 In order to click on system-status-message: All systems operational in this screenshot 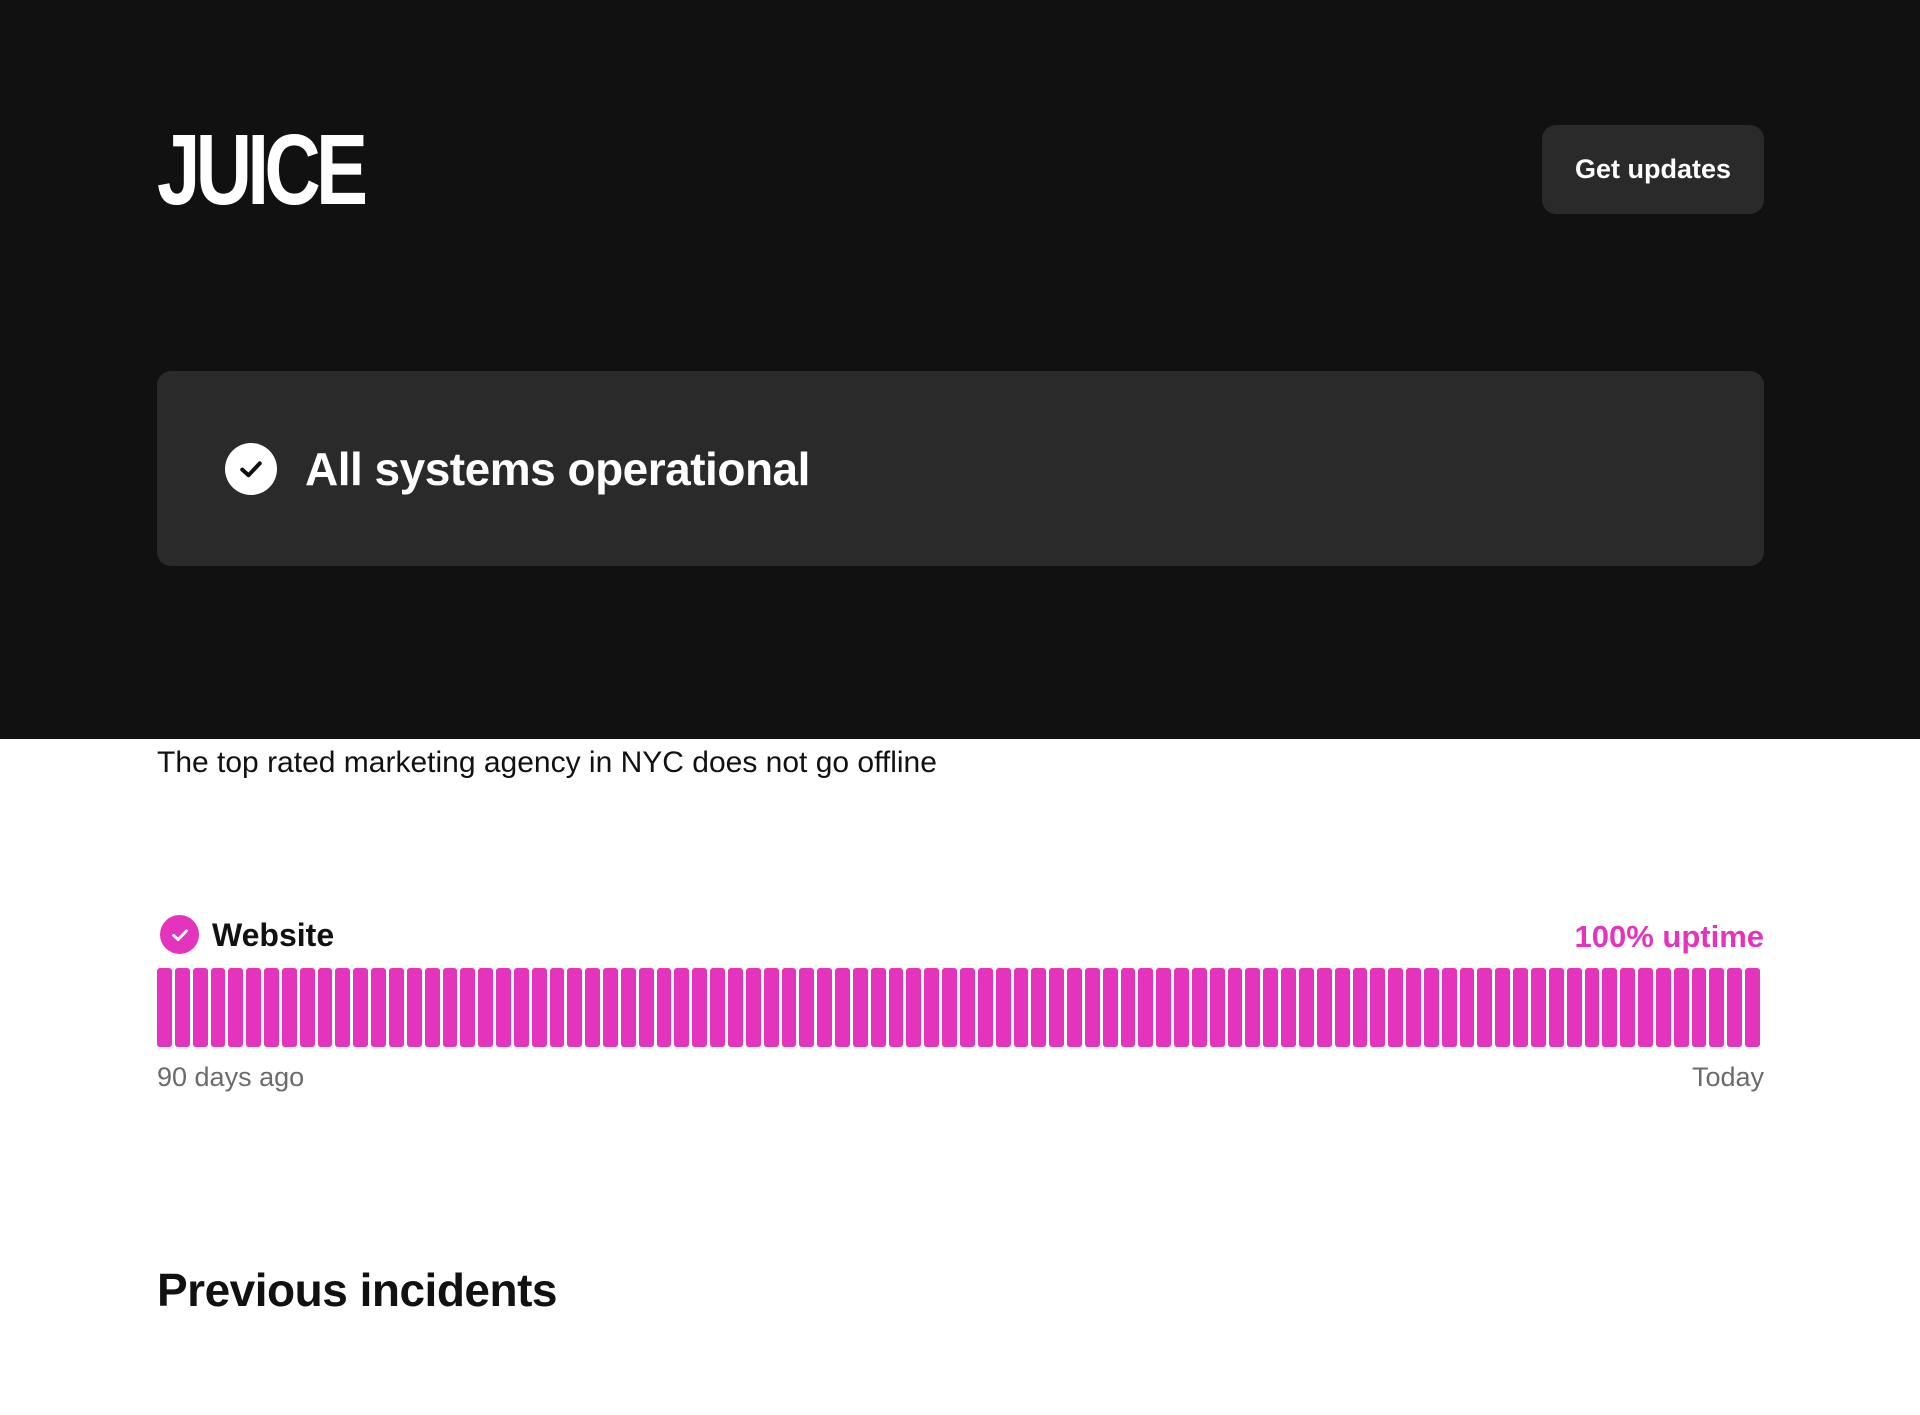, I will do `click(557, 469)`.